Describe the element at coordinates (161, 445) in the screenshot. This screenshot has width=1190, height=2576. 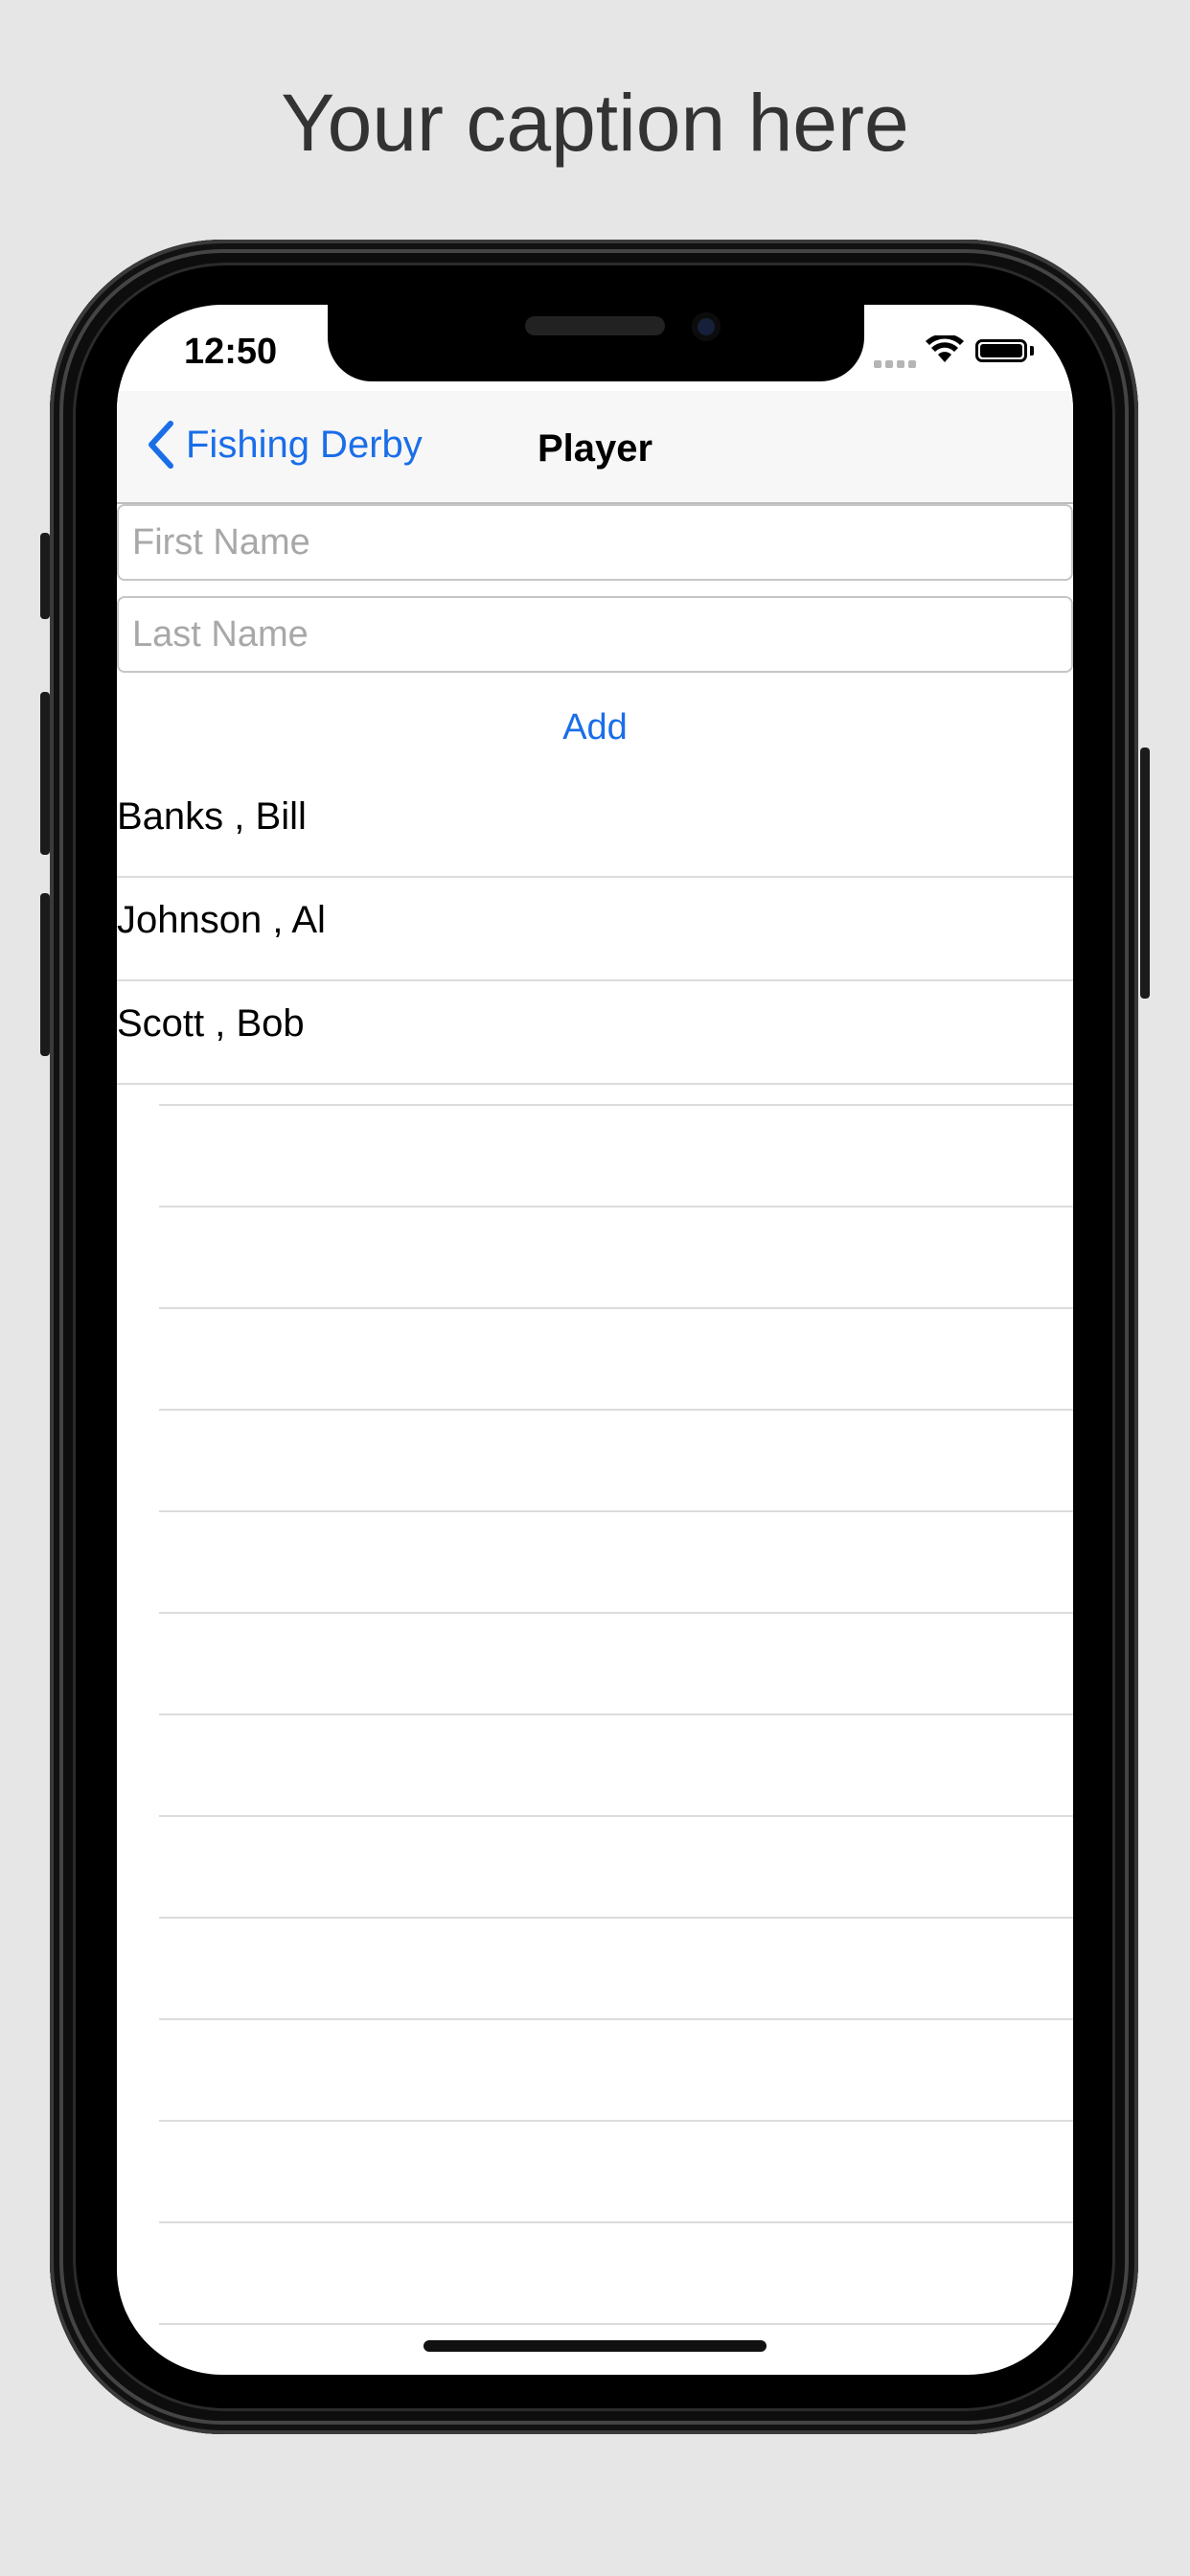
I see `chevron-left-icon` at that location.